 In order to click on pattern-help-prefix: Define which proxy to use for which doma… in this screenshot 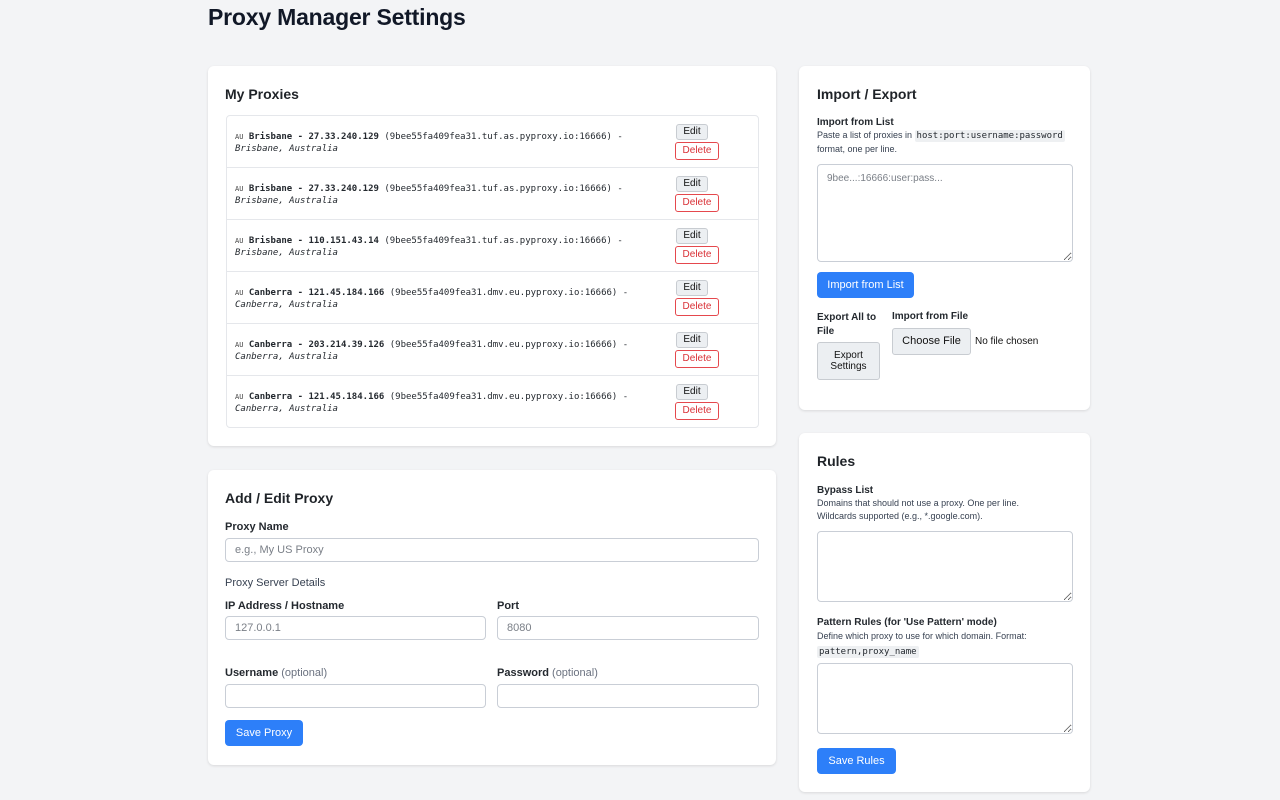, I will do `click(922, 636)`.